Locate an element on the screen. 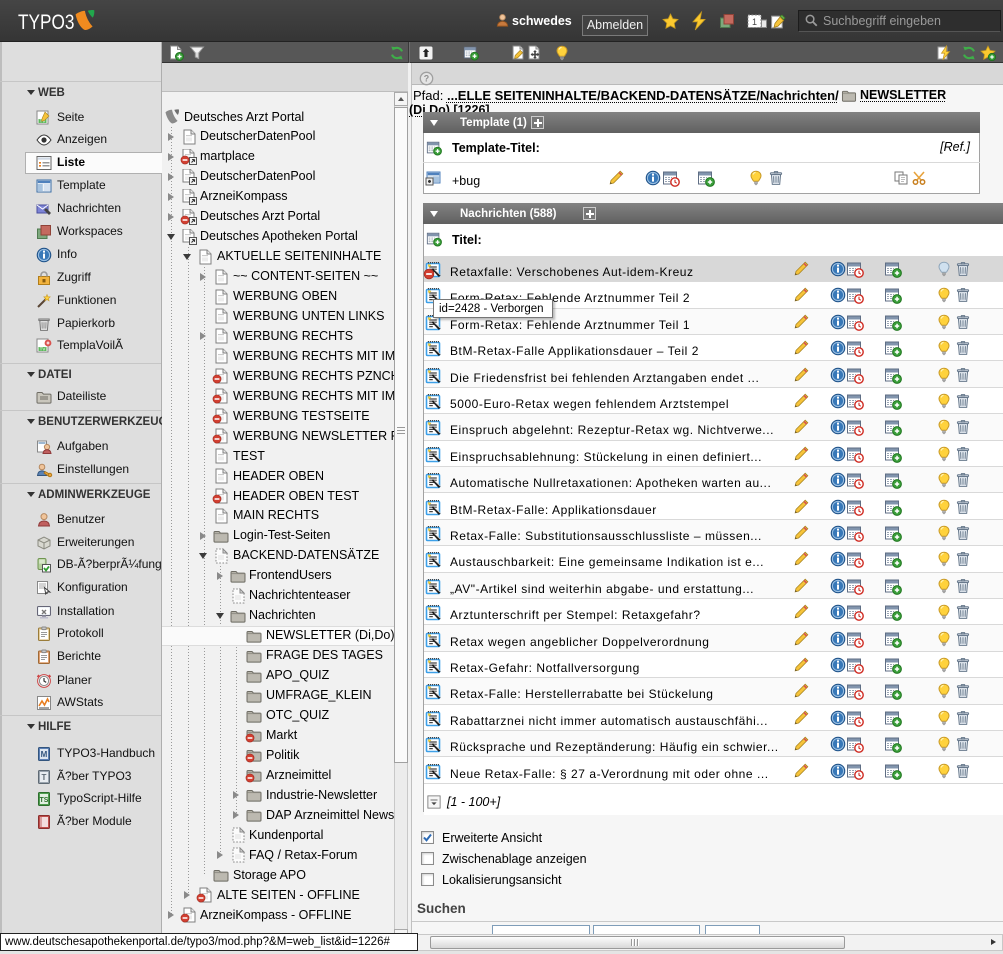 This screenshot has width=1003, height=954. svg-text: T is located at coordinates (44, 777).